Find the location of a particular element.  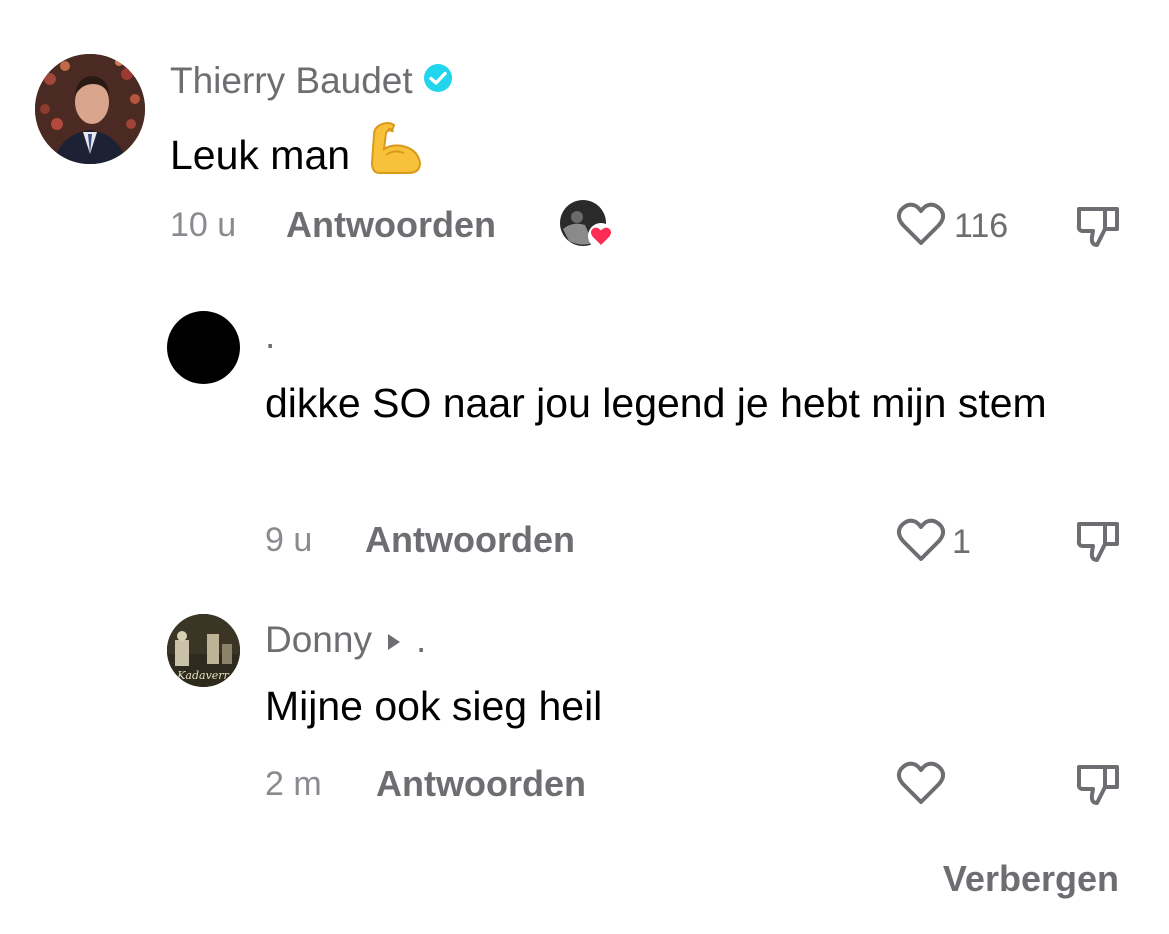

comment-1-text-row: Leuk man is located at coordinates (296, 154).